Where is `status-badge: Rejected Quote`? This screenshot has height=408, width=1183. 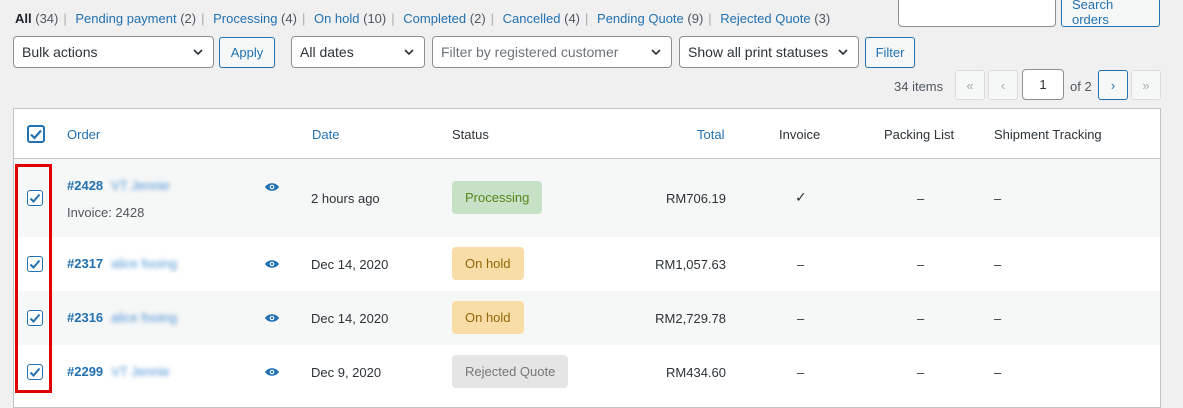
status-badge: Rejected Quote is located at coordinates (510, 371).